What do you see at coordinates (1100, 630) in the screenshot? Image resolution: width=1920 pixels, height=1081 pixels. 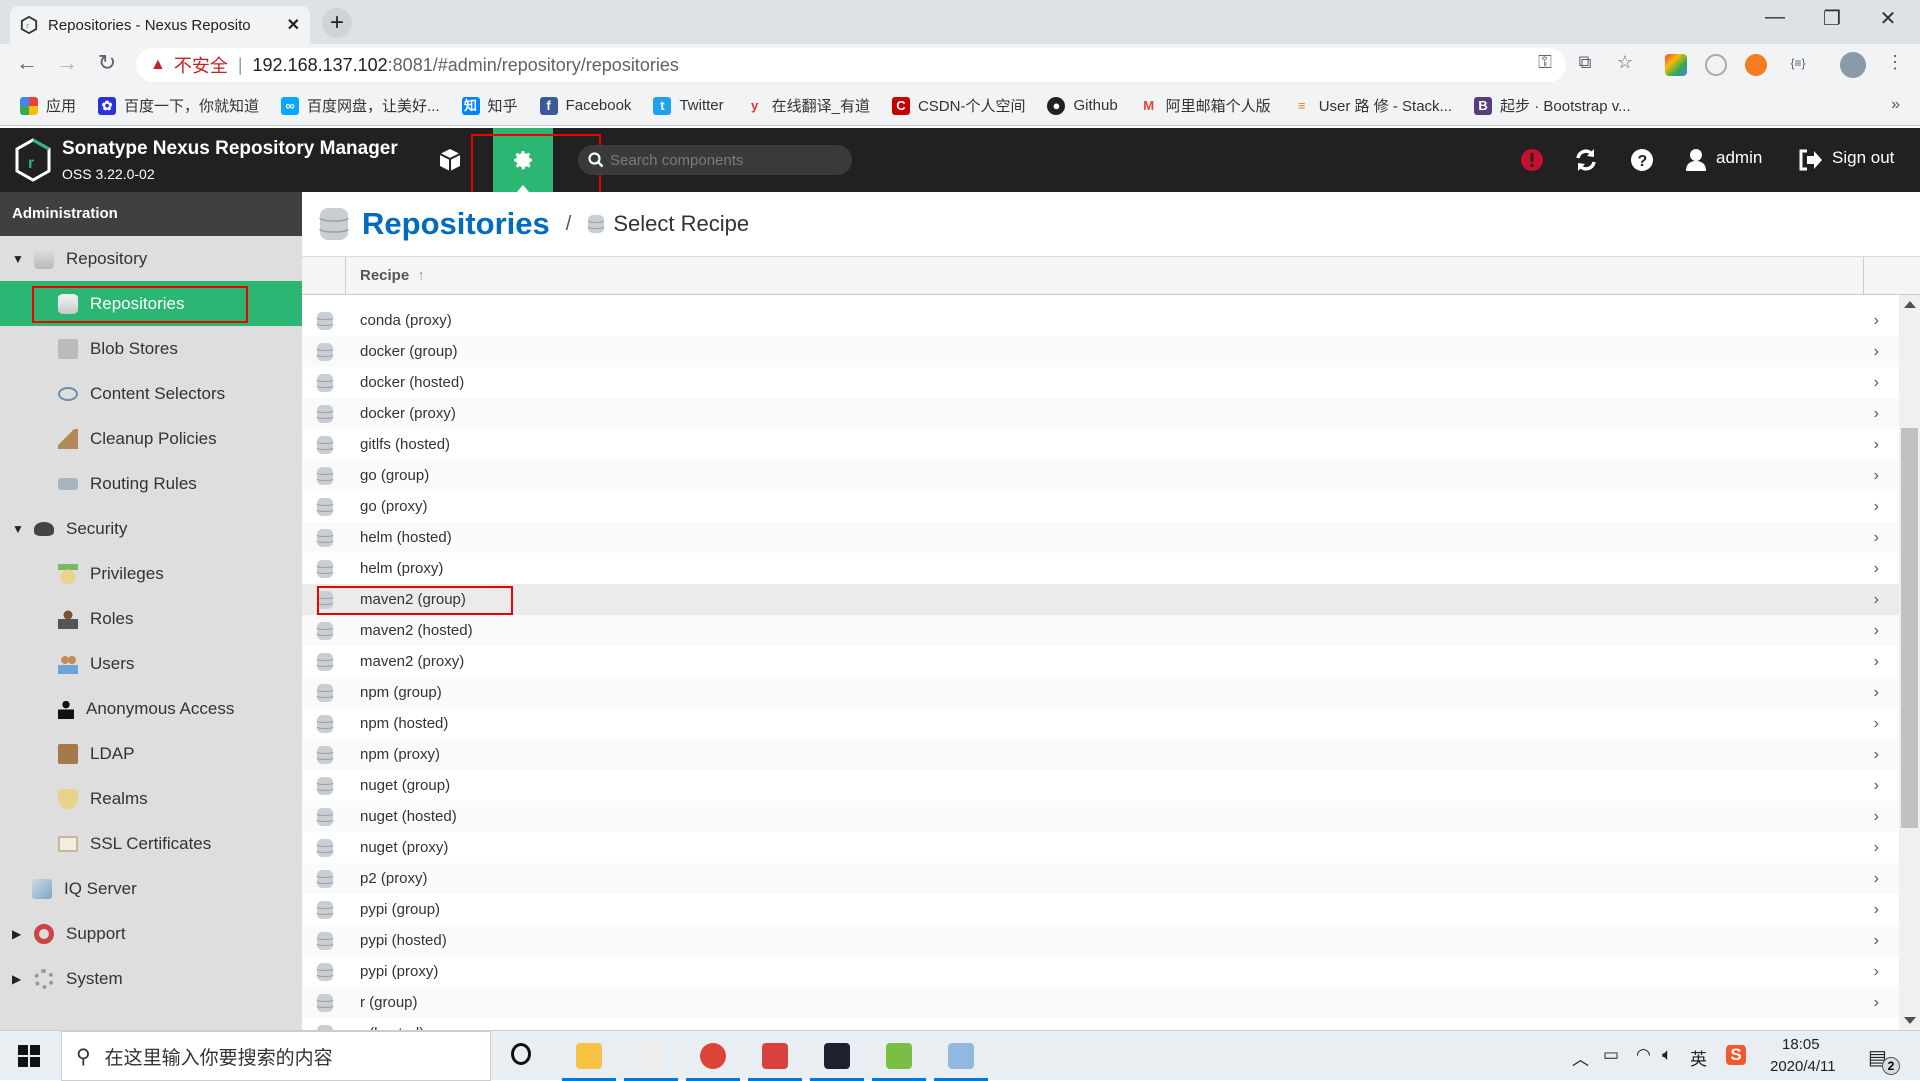 I see `recipe-row: maven2 (hosted) ›` at bounding box center [1100, 630].